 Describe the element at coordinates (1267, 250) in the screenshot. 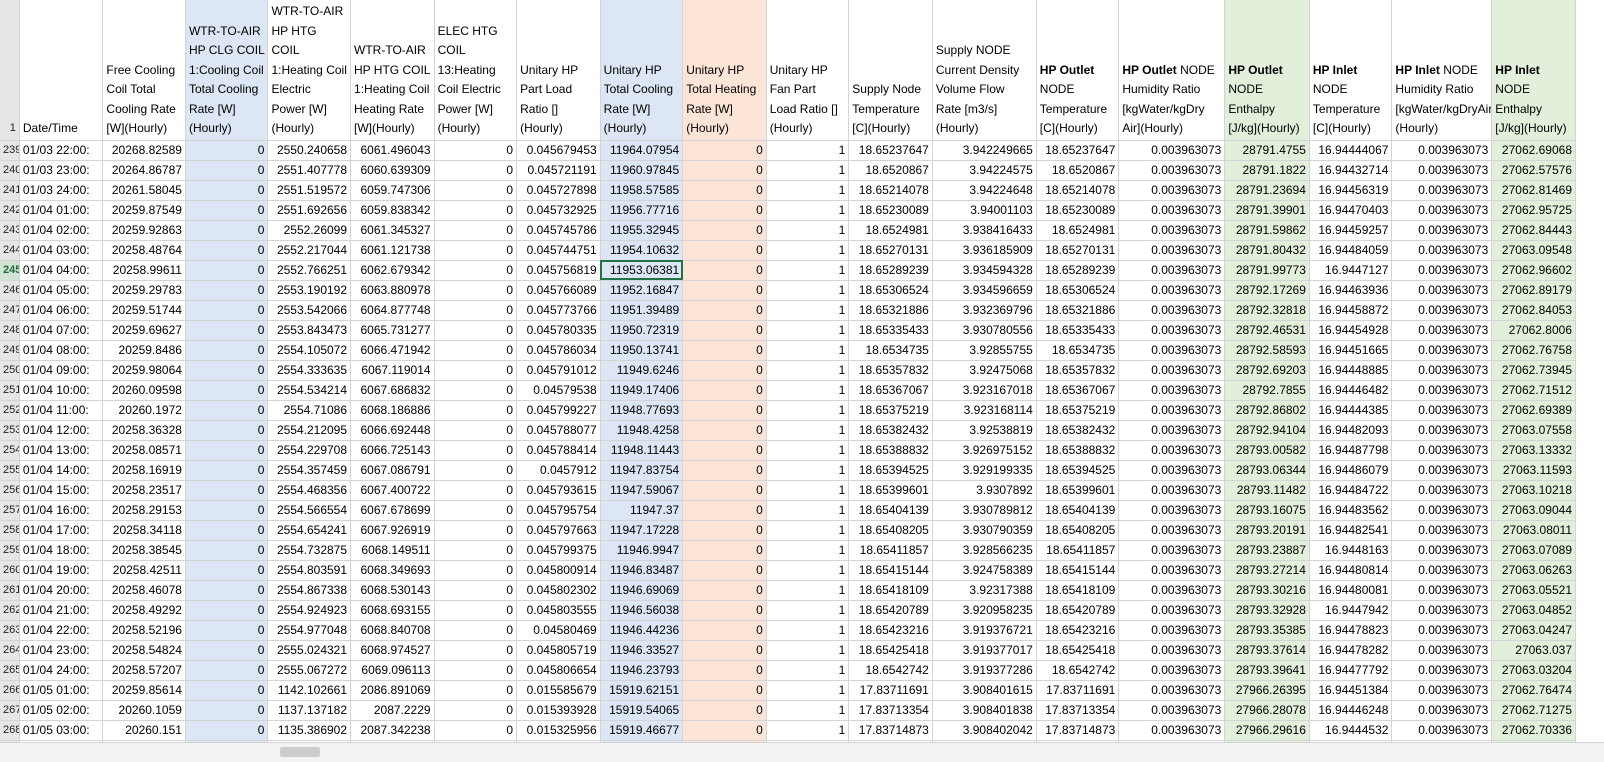

I see `cell: 28791.80432` at that location.